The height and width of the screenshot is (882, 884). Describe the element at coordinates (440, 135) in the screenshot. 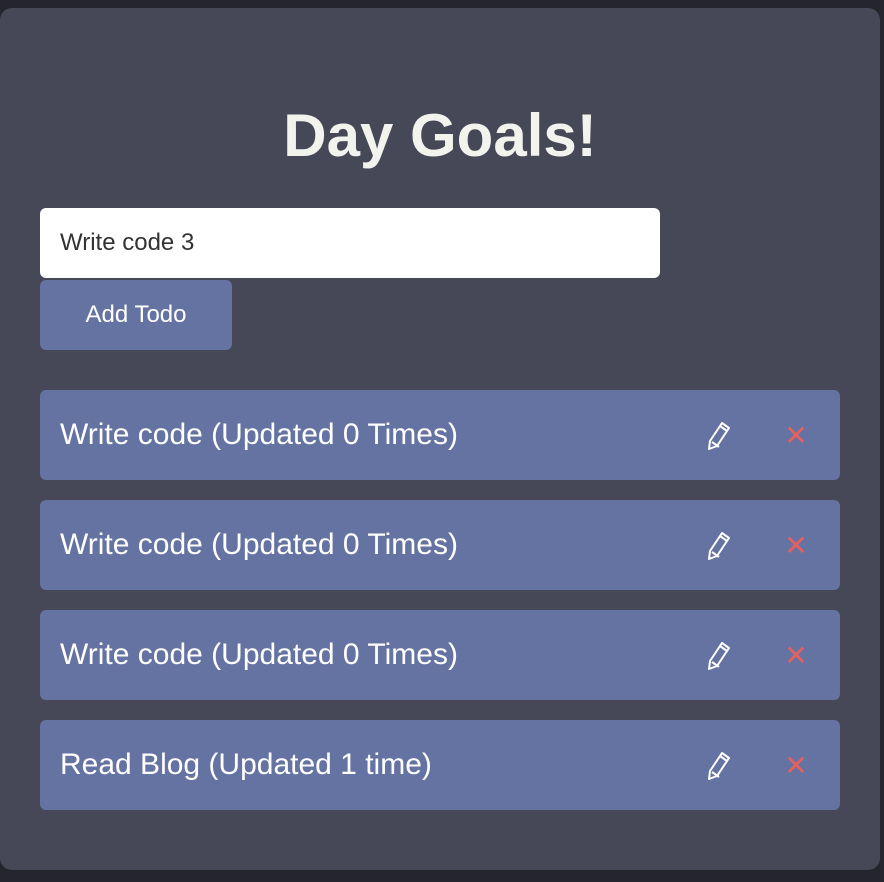

I see `page-title: Day Goals!` at that location.